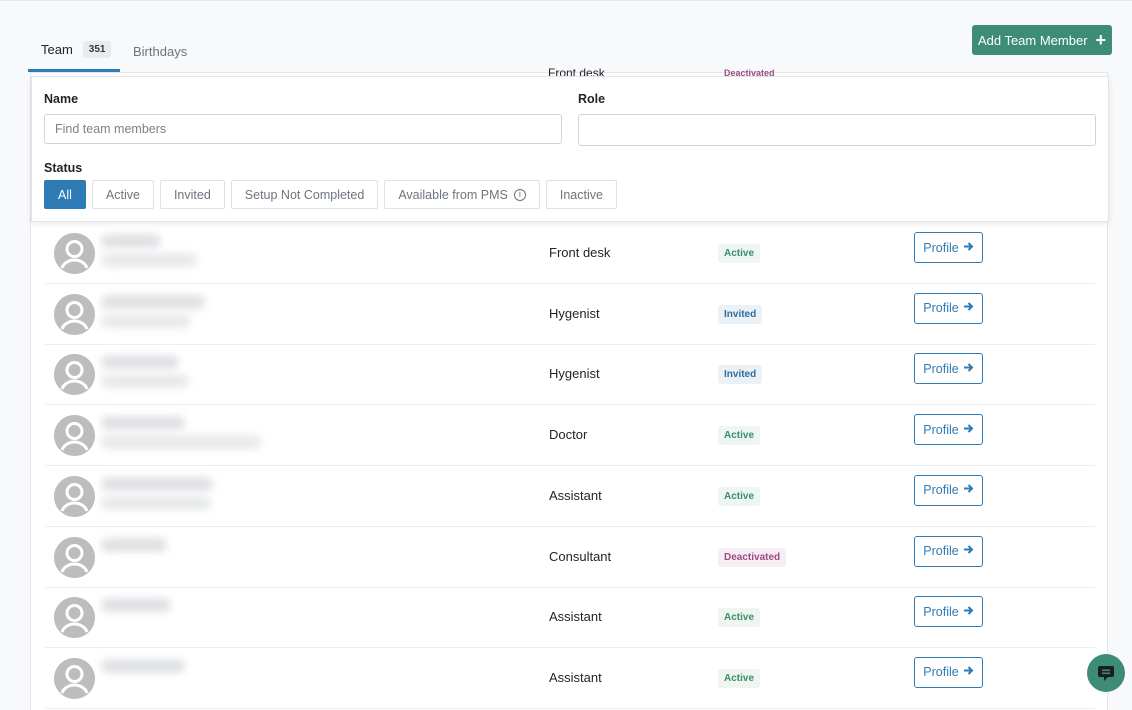 Image resolution: width=1132 pixels, height=710 pixels. Describe the element at coordinates (580, 252) in the screenshot. I see `member-role: Front desk` at that location.